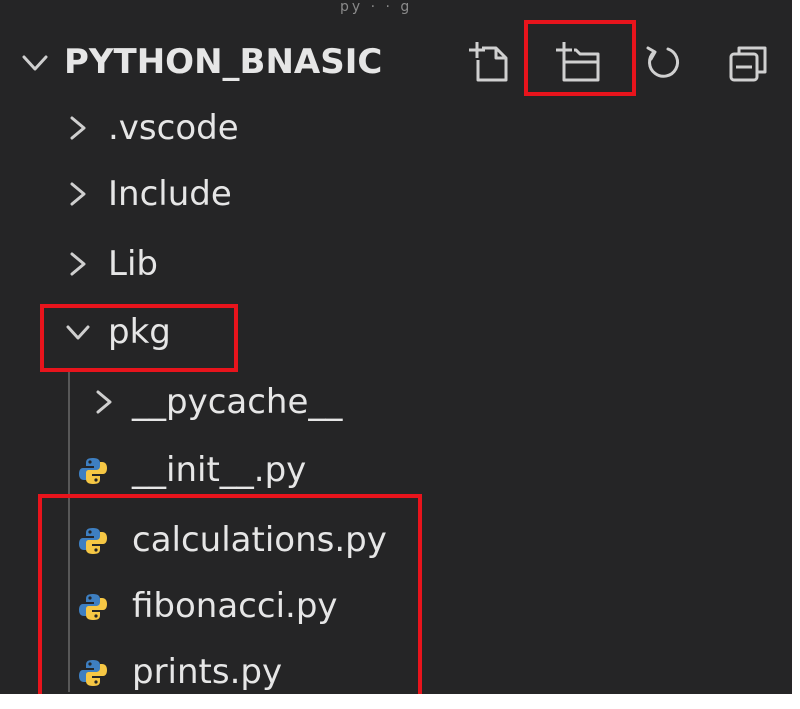 The image size is (800, 709). What do you see at coordinates (173, 128) in the screenshot?
I see `tree-item-label: .vscode` at bounding box center [173, 128].